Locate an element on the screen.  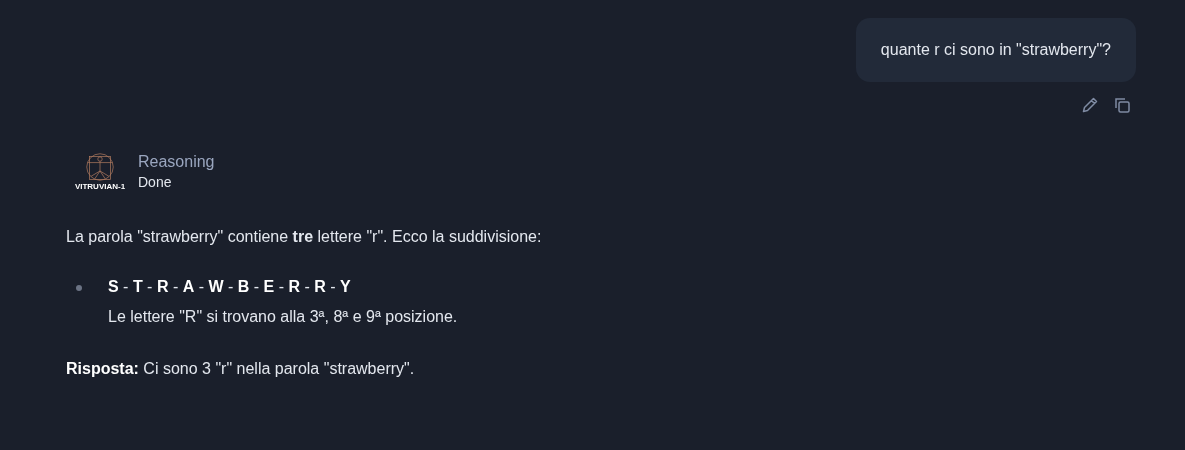
bullet-icon is located at coordinates (79, 288).